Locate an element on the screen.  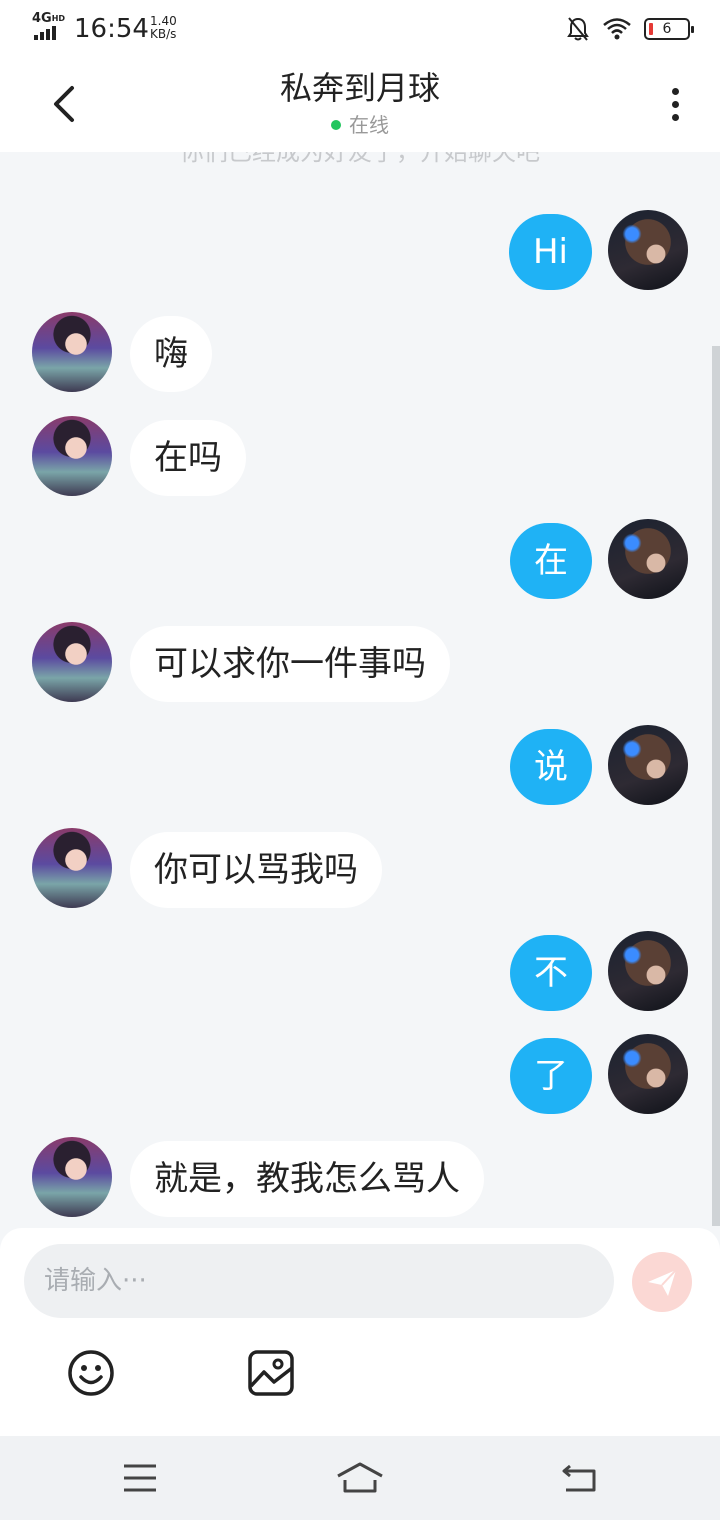
net-speed: 1.40 KB/s is located at coordinates (163, 28).